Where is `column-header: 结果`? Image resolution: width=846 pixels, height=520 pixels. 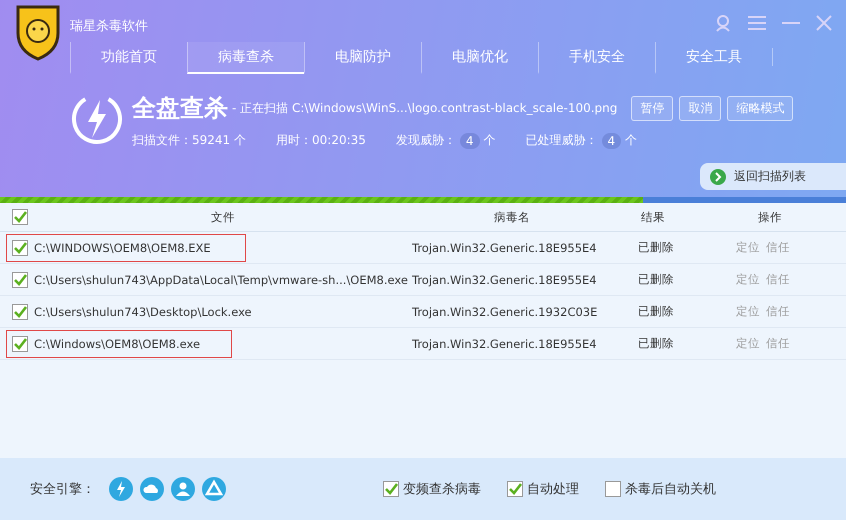
column-header: 结果 is located at coordinates (653, 217).